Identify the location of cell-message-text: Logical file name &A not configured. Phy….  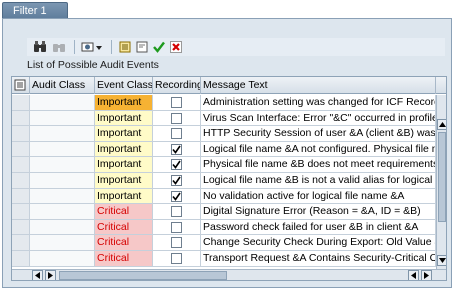
(318, 149).